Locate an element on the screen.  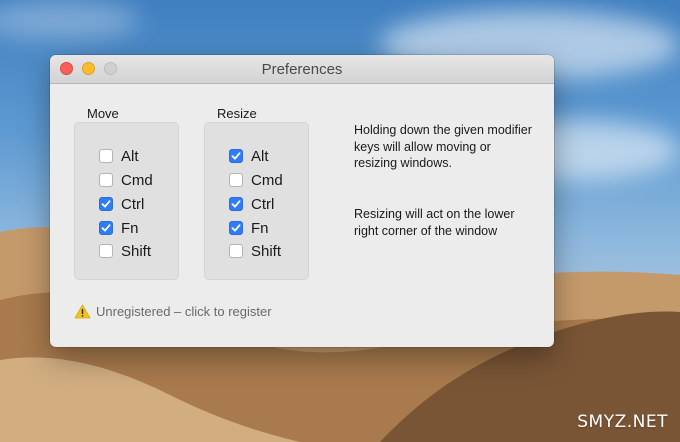
move-ctrl-checkbox is located at coordinates (106, 204).